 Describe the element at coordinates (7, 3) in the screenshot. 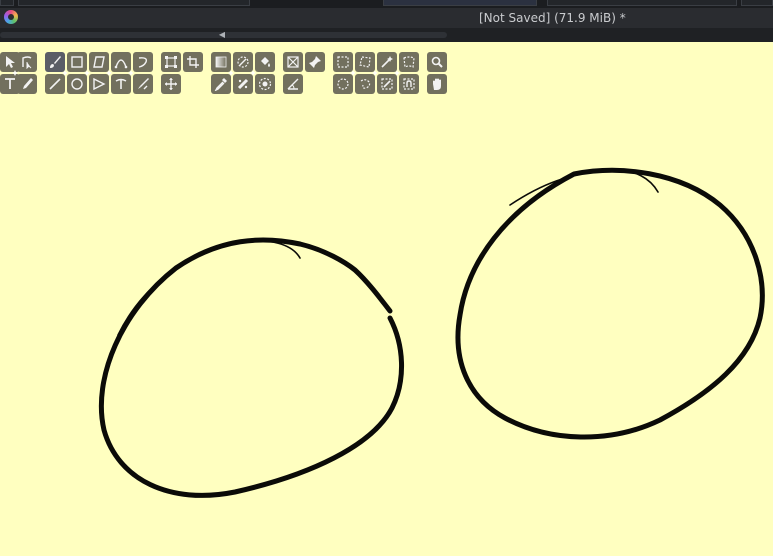

I see `top-field-edge` at that location.